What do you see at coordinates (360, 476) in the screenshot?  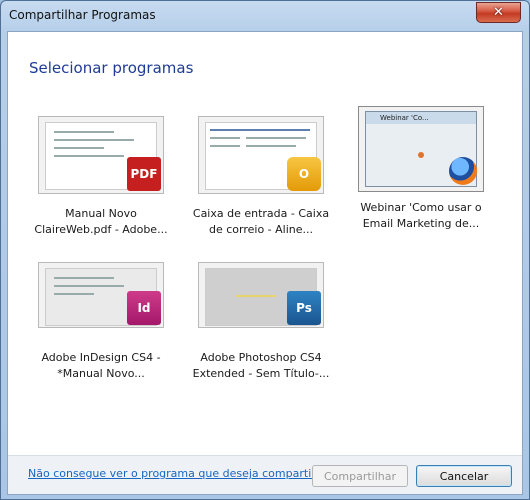 I see `share-button: Compartilhar` at bounding box center [360, 476].